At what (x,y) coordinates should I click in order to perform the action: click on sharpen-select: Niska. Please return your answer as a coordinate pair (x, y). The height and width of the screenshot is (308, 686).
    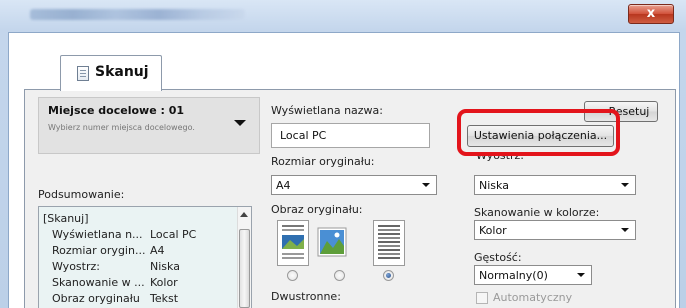
    Looking at the image, I should click on (555, 185).